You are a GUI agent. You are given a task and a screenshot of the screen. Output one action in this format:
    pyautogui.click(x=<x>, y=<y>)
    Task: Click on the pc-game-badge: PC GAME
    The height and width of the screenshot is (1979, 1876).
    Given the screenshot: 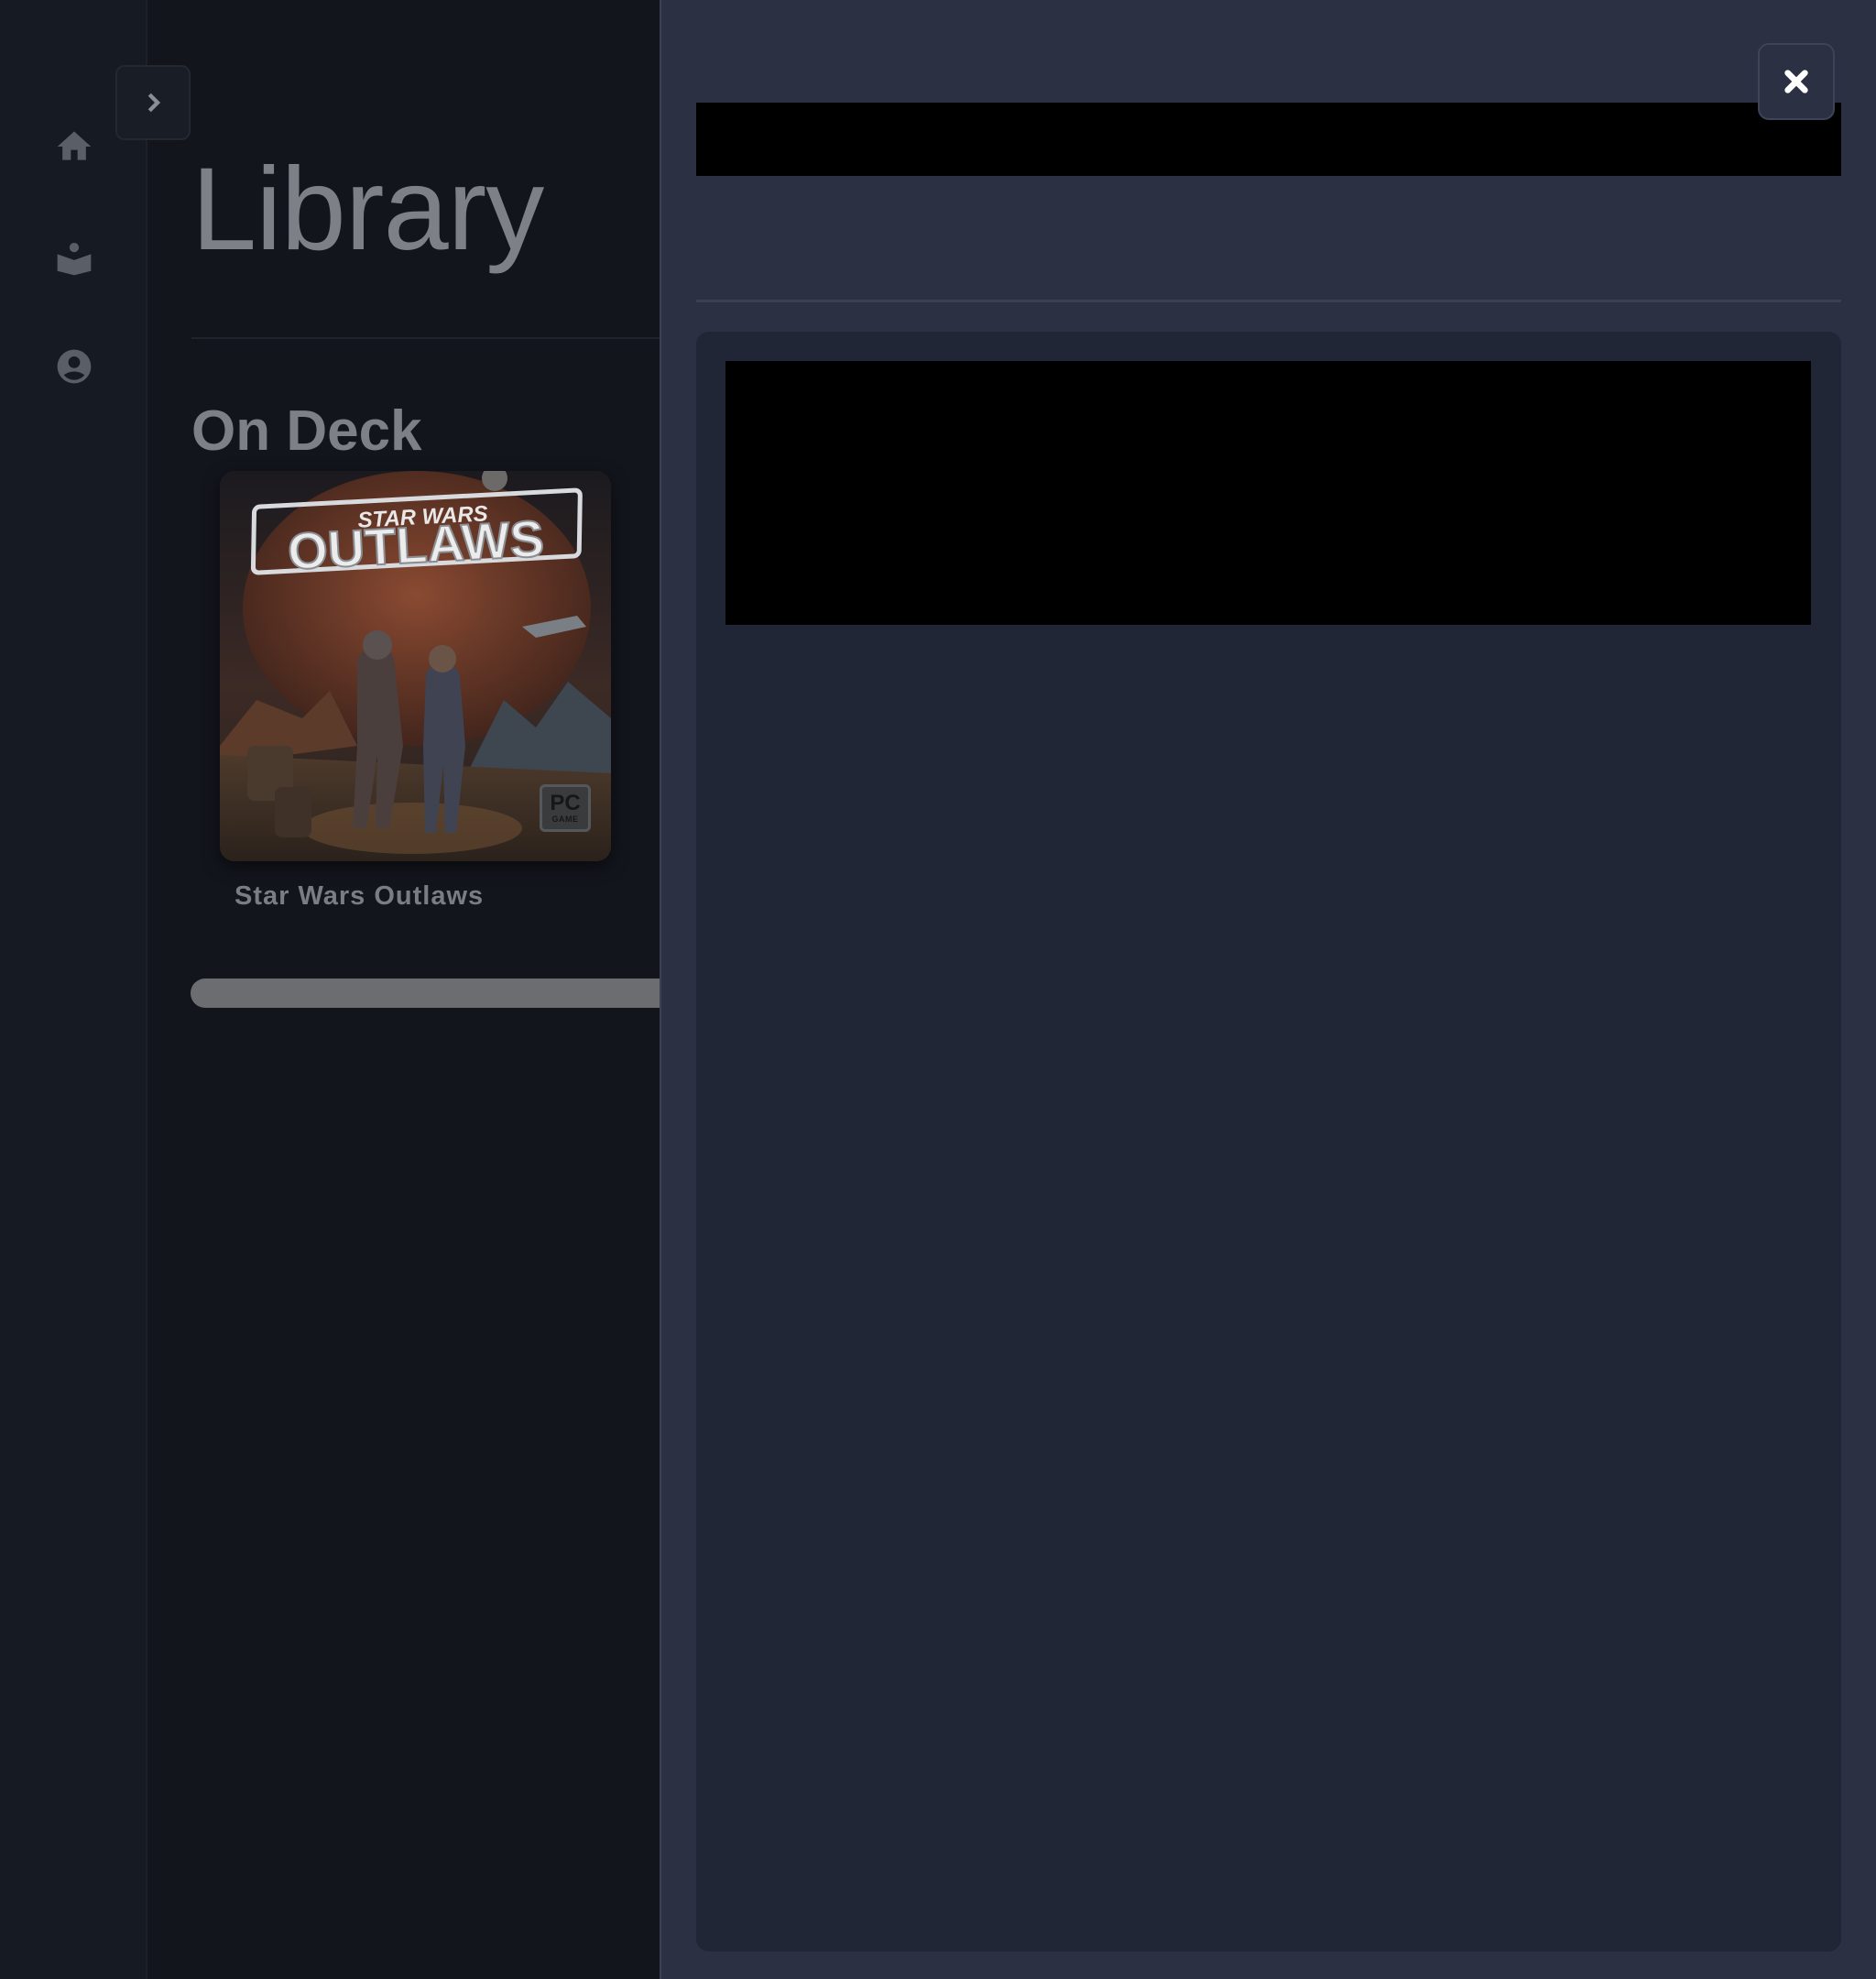 What is the action you would take?
    pyautogui.click(x=565, y=808)
    